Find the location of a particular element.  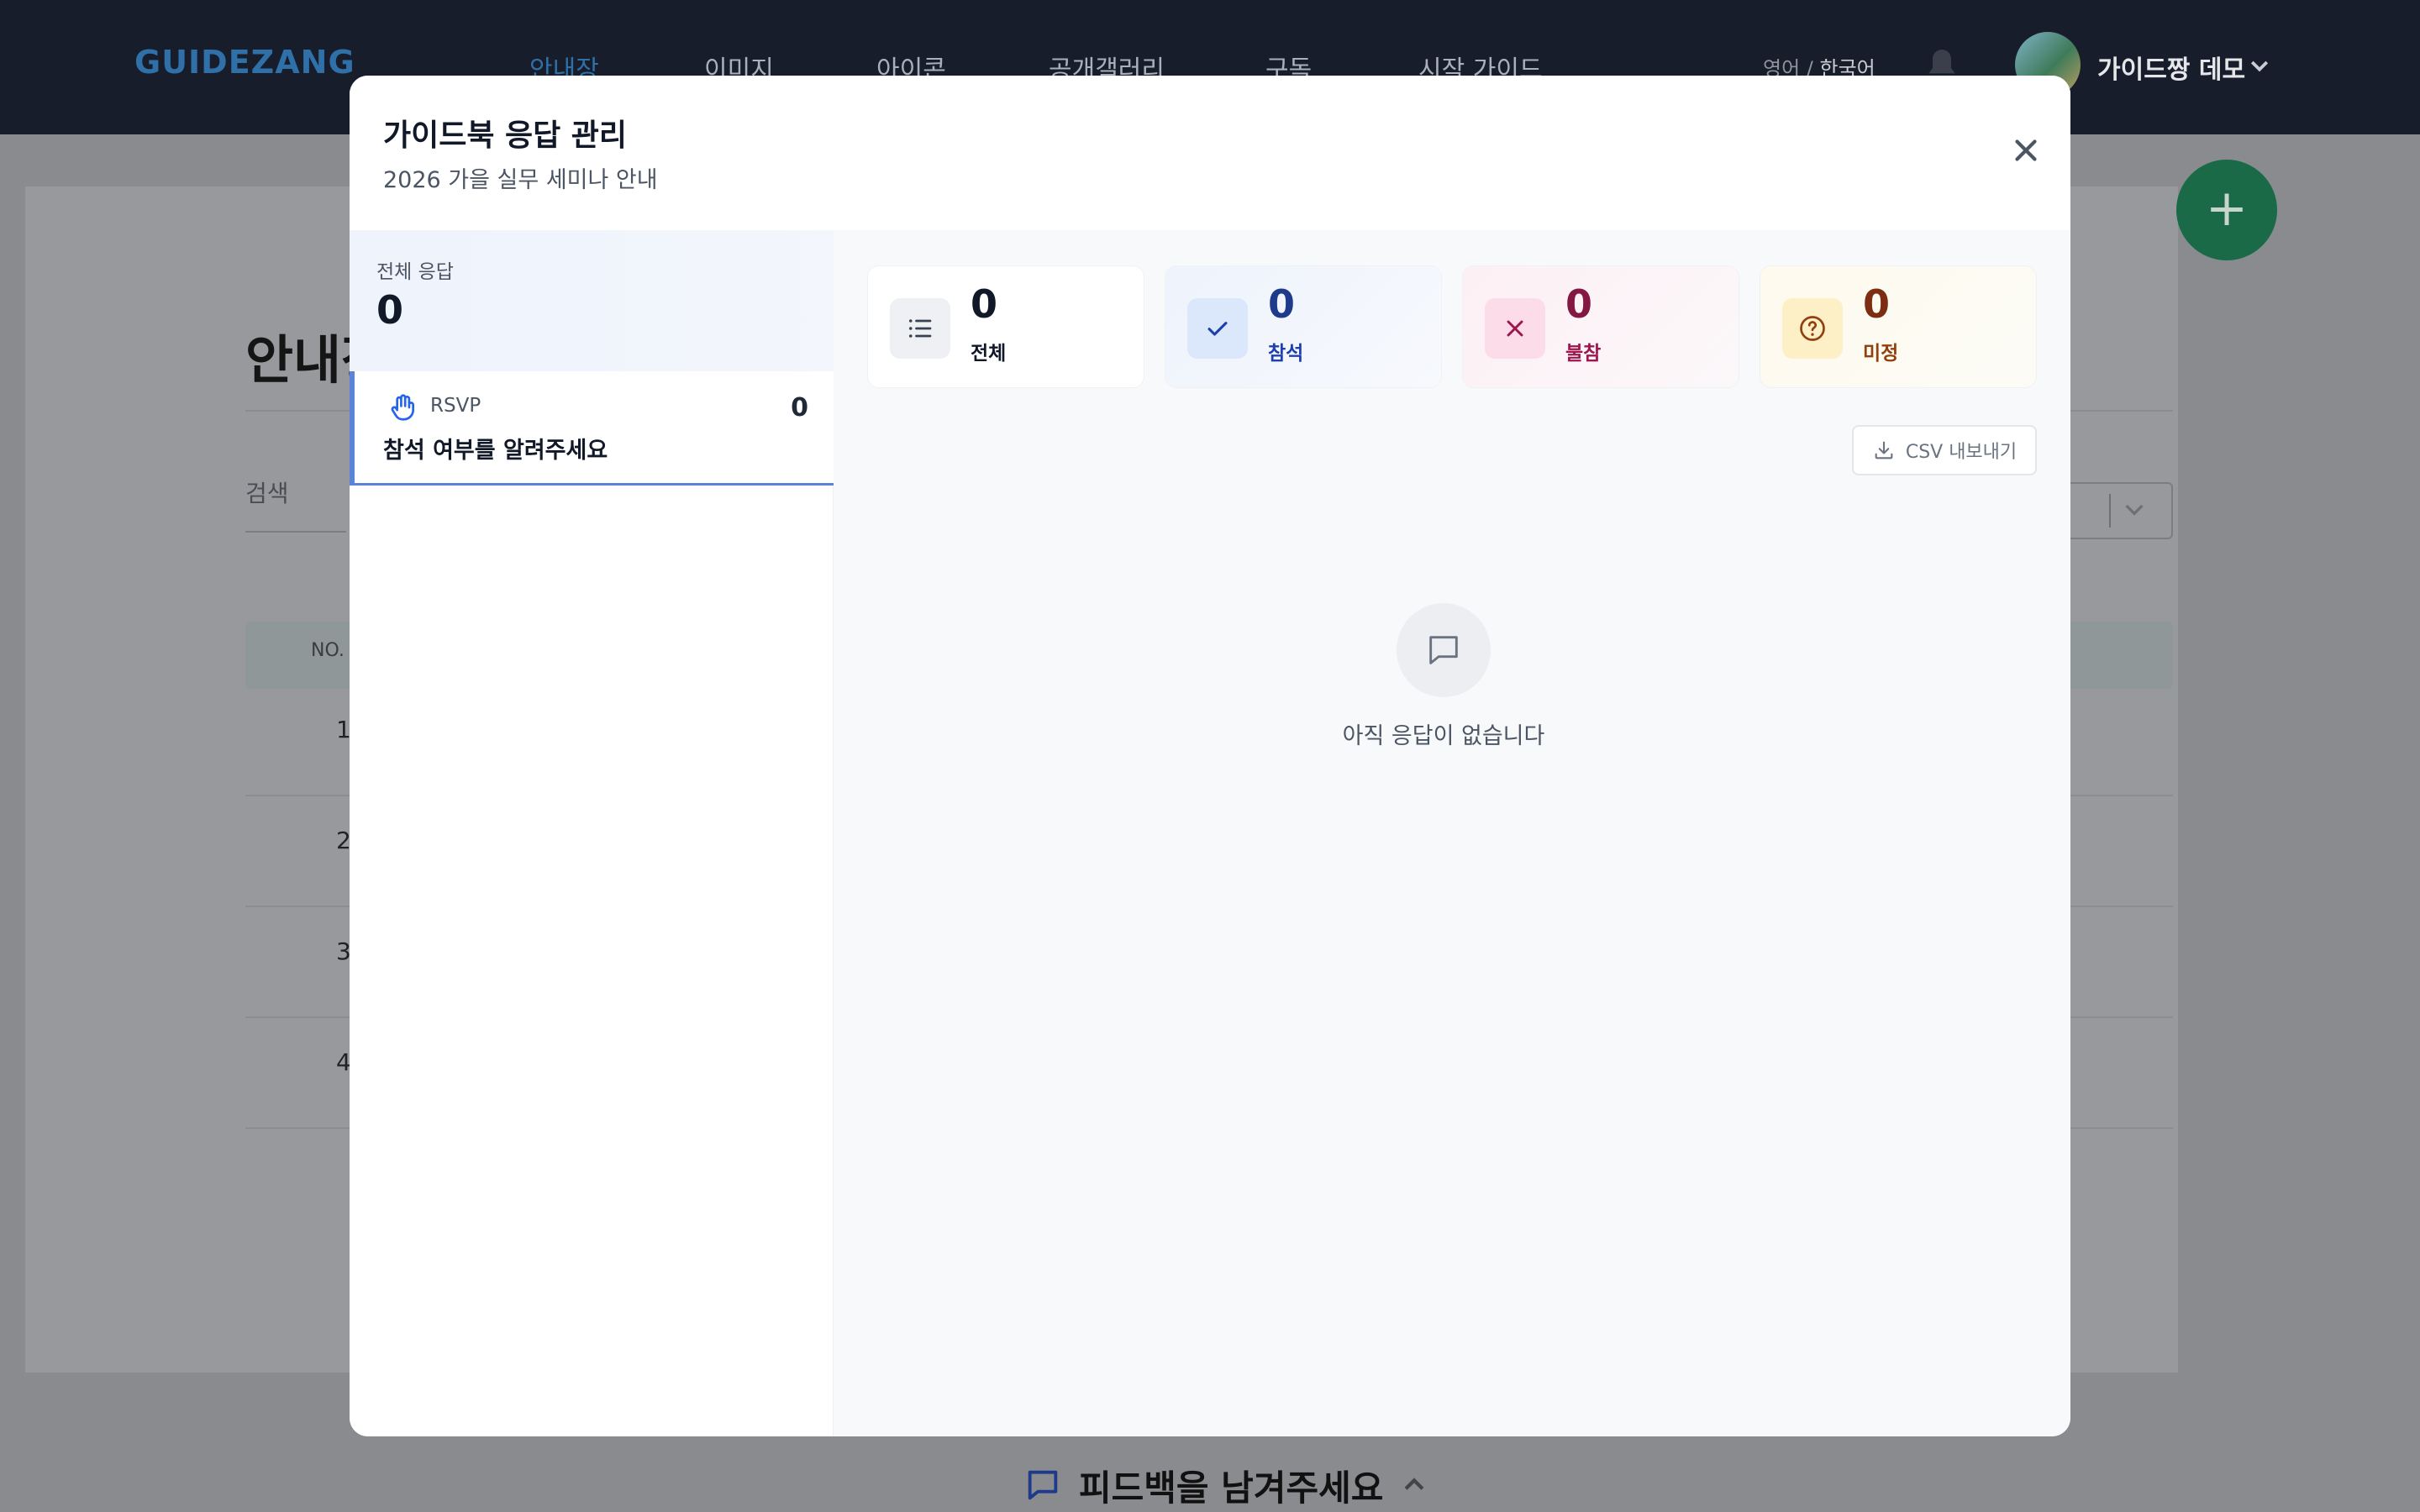

total-responses-count: 0 is located at coordinates (390, 310).